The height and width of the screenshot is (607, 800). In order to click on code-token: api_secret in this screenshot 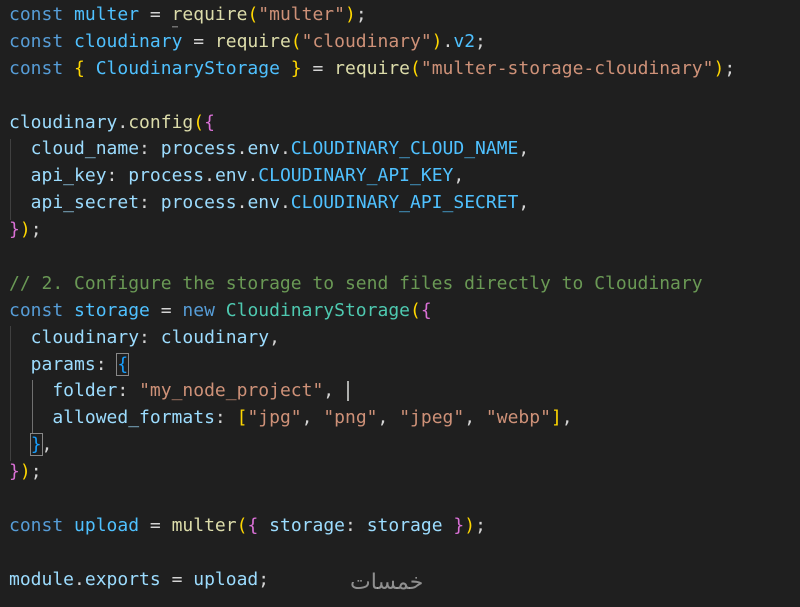, I will do `click(74, 203)`.